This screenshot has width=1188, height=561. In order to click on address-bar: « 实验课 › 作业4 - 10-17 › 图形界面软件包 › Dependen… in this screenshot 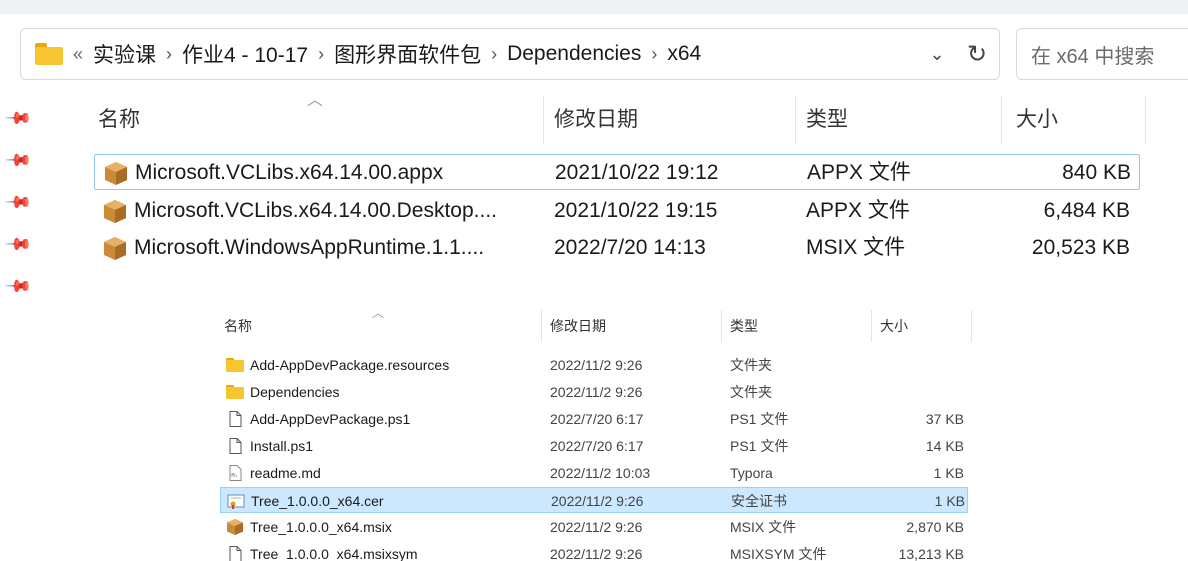, I will do `click(510, 54)`.